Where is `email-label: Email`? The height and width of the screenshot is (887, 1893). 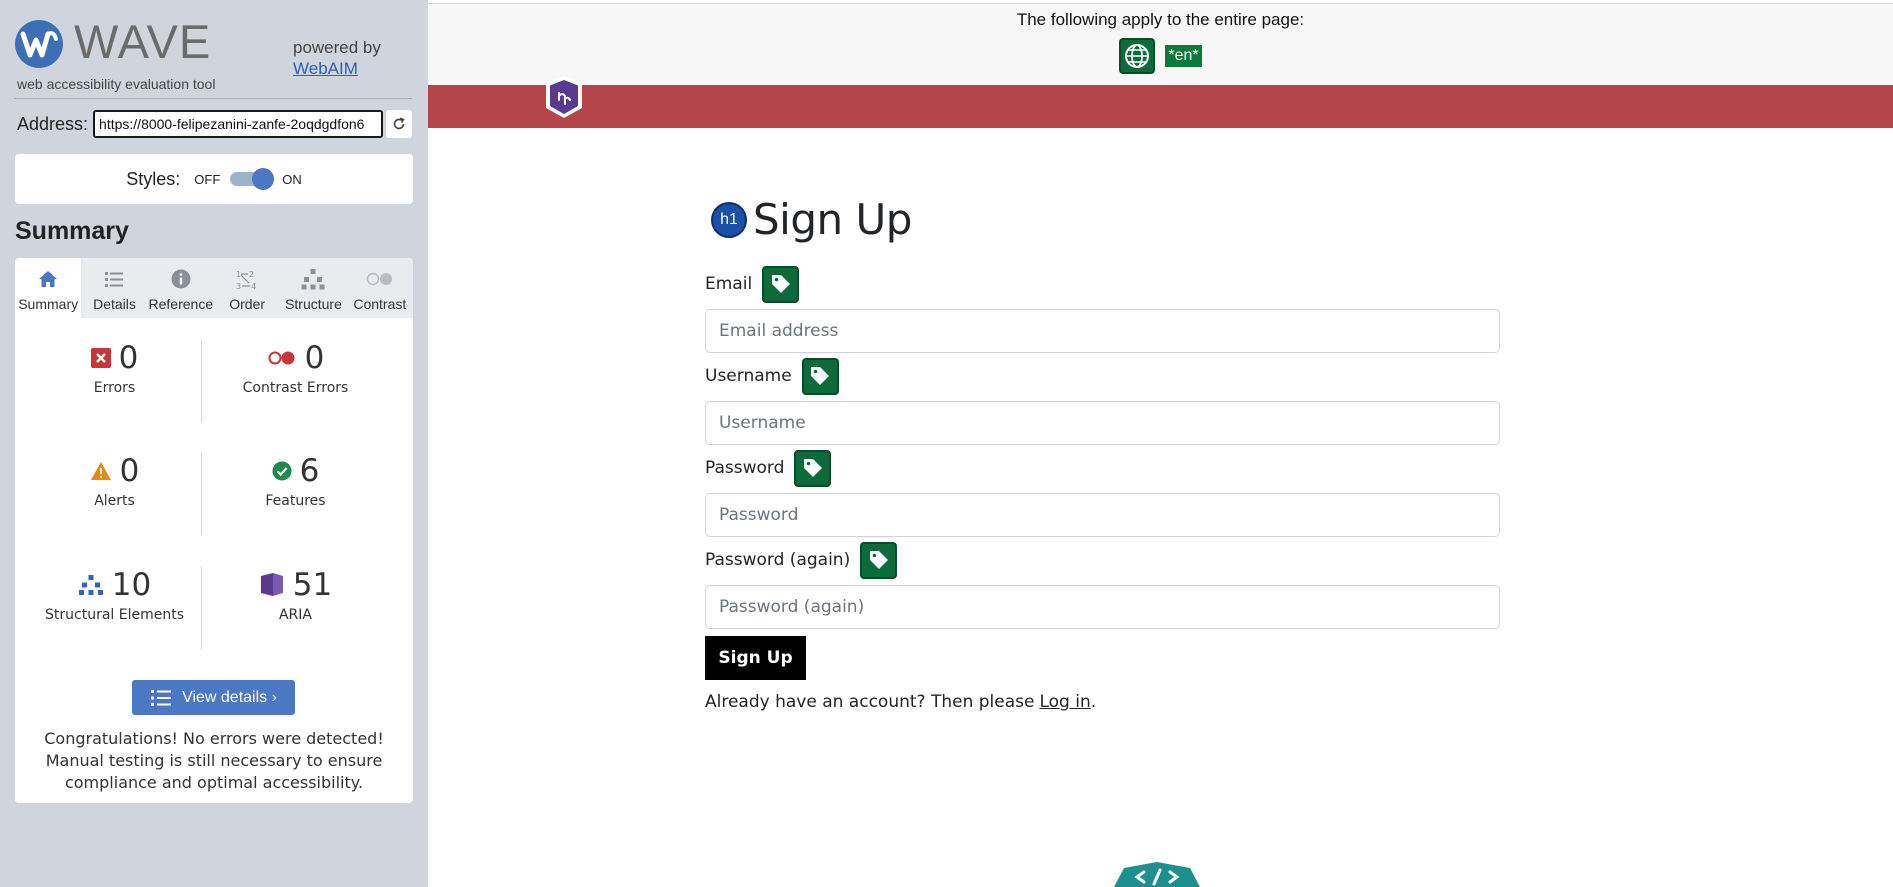 email-label: Email is located at coordinates (729, 284).